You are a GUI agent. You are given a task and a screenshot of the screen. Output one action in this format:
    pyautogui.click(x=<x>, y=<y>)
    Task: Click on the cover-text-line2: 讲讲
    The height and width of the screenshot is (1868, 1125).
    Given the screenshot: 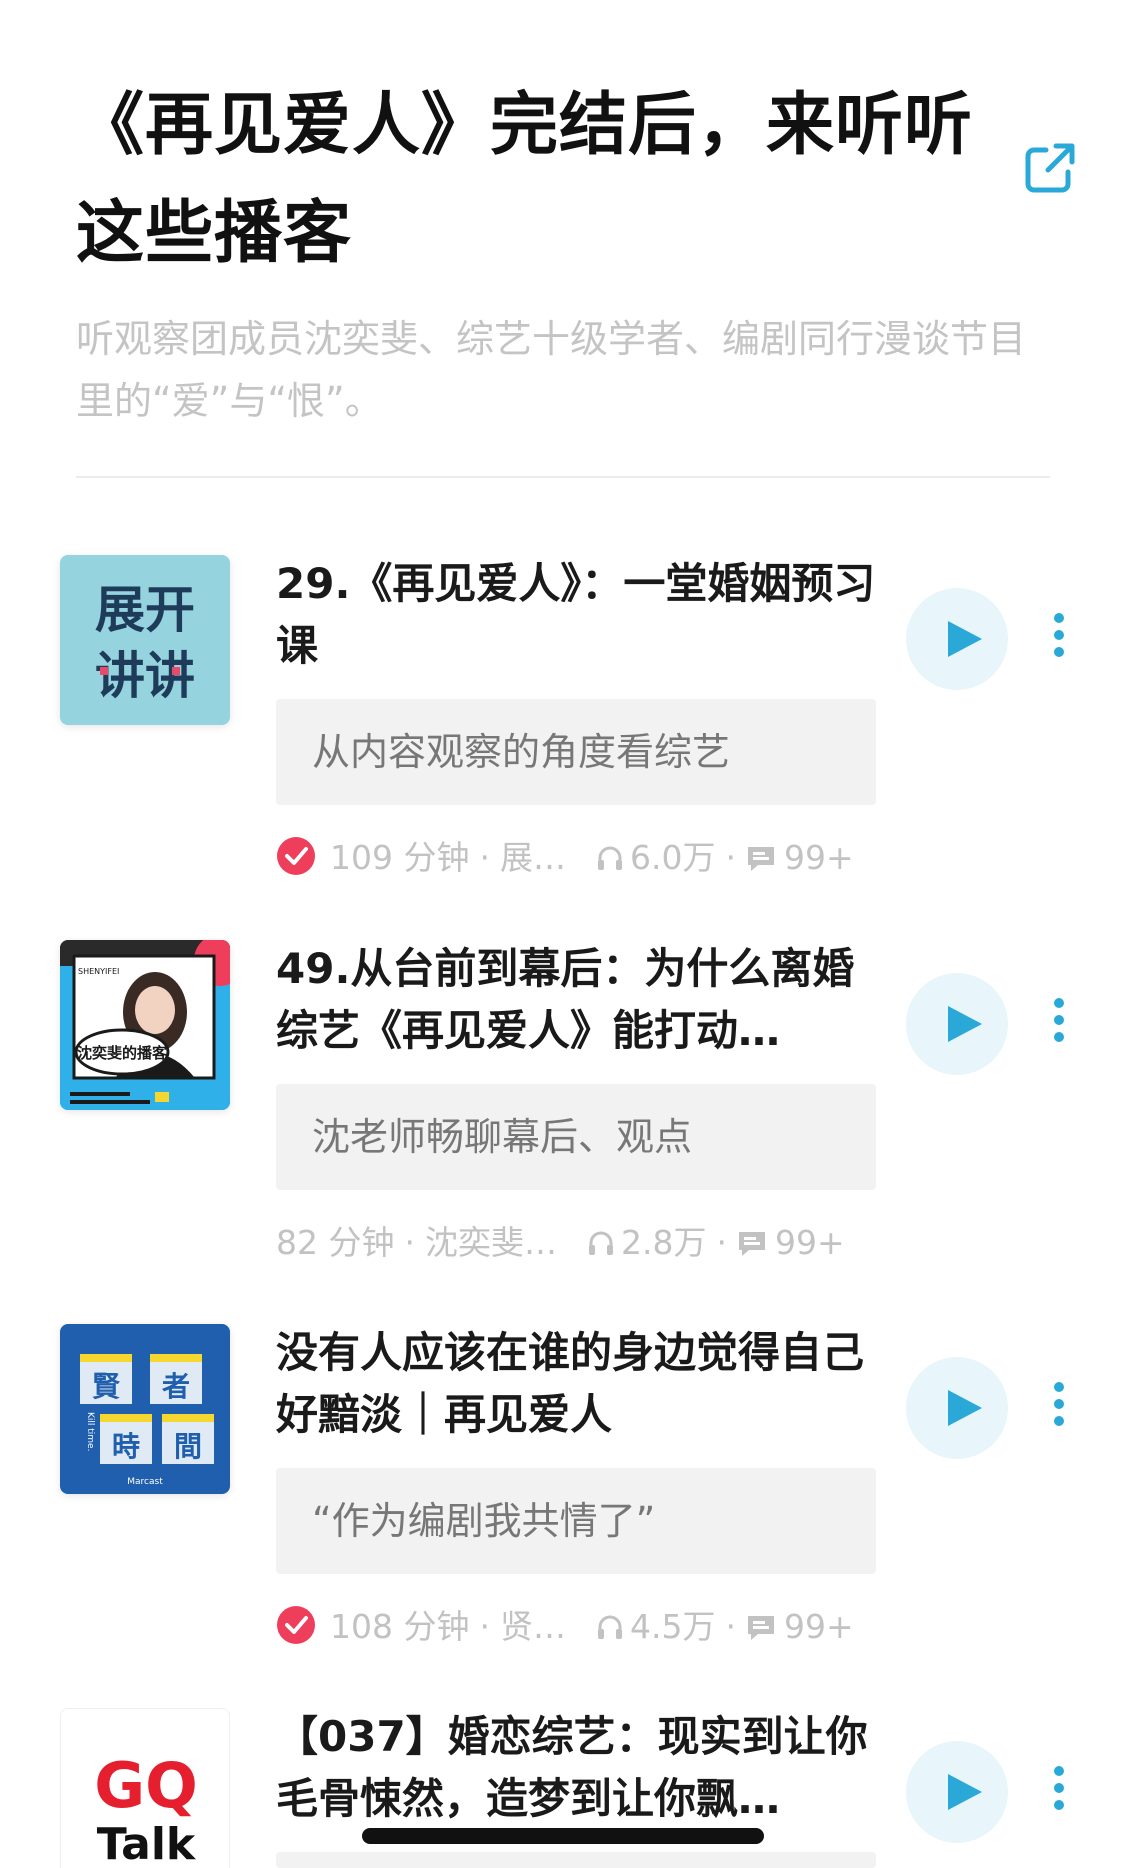 What is the action you would take?
    pyautogui.click(x=145, y=676)
    